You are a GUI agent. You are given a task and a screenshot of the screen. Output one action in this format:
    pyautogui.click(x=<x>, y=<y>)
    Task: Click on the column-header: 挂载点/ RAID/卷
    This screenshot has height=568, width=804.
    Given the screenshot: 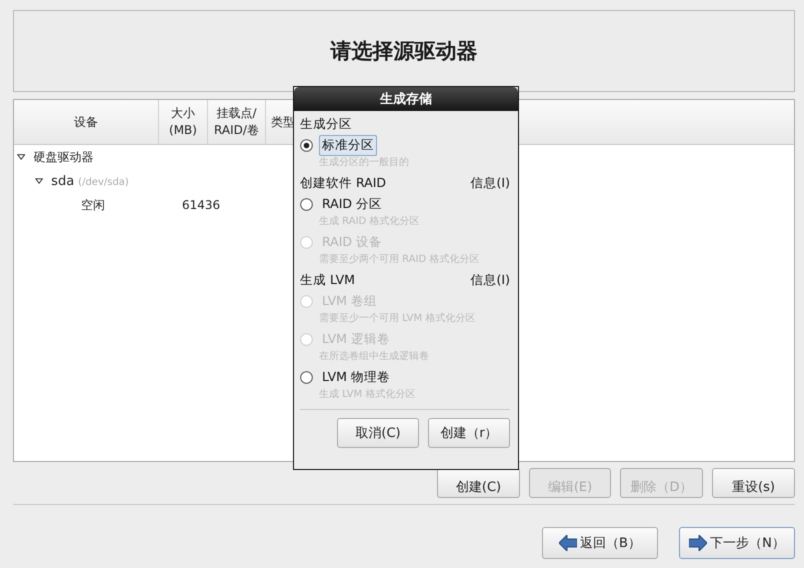 What is the action you would take?
    pyautogui.click(x=237, y=122)
    